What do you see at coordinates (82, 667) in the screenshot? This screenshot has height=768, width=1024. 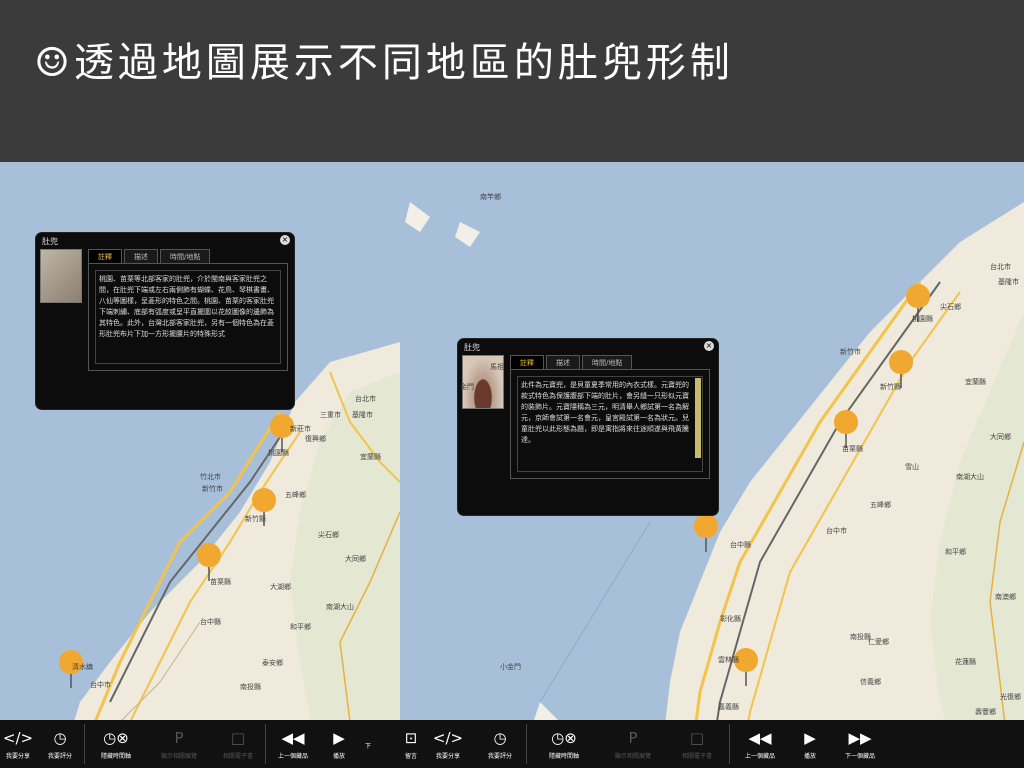 I see `map-label: 清水鎮` at bounding box center [82, 667].